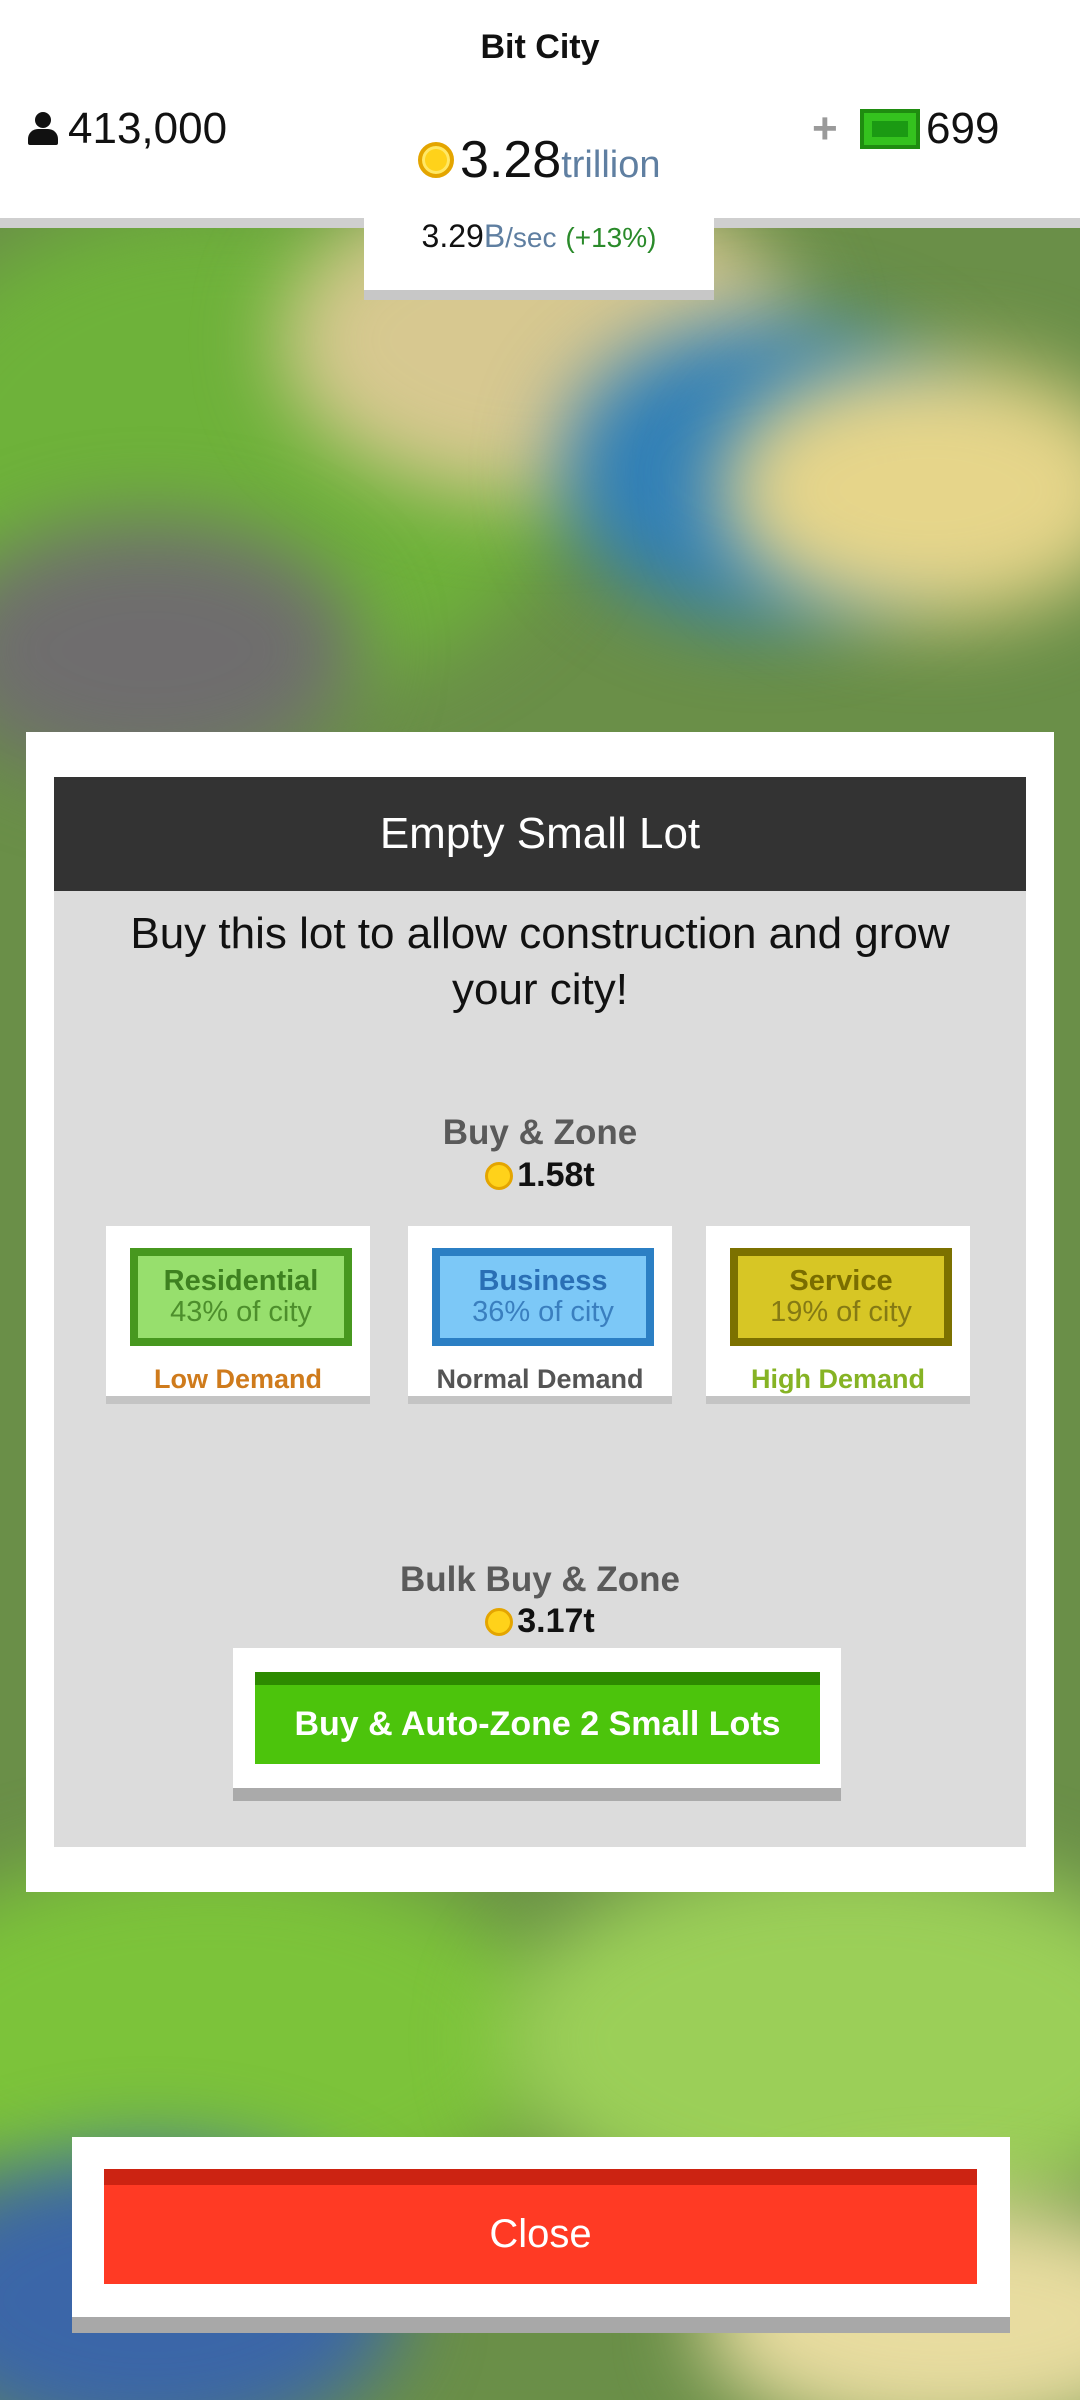 The height and width of the screenshot is (2400, 1080). Describe the element at coordinates (611, 237) in the screenshot. I see `rate-percent: (+13%)` at that location.